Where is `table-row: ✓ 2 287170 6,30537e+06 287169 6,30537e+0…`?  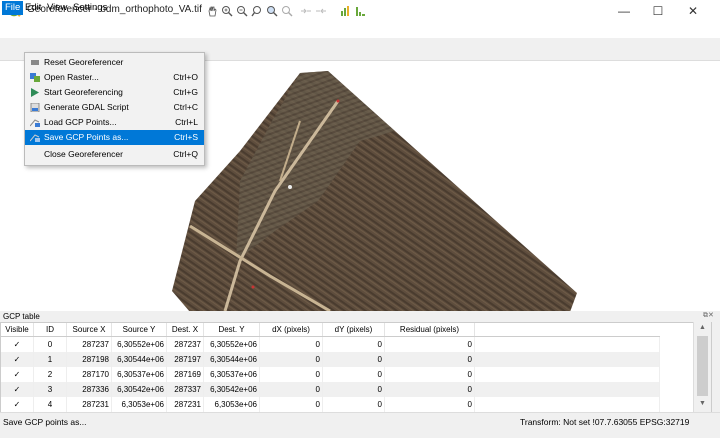 table-row: ✓ 2 287170 6,30537e+06 287169 6,30537e+0… is located at coordinates (330, 374).